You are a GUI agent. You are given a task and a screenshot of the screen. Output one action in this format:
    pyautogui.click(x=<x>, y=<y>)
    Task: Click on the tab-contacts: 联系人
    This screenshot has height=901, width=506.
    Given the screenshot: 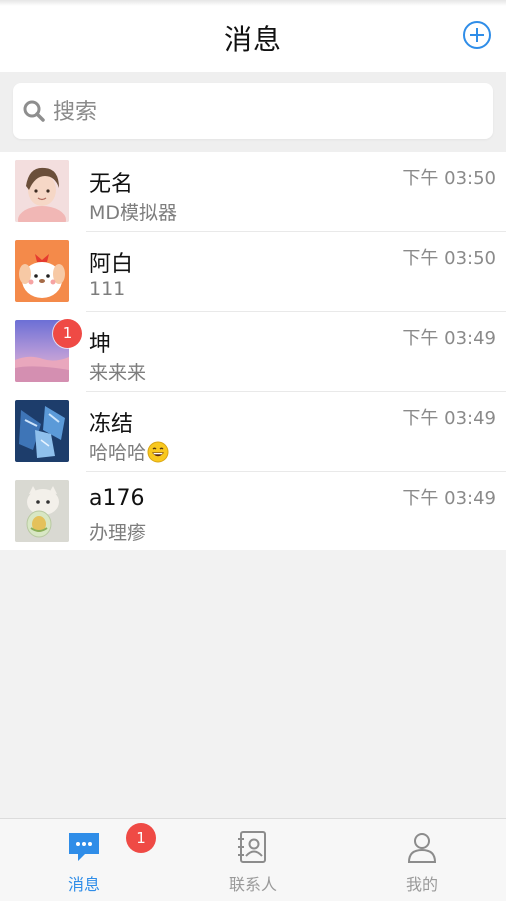 What is the action you would take?
    pyautogui.click(x=253, y=860)
    